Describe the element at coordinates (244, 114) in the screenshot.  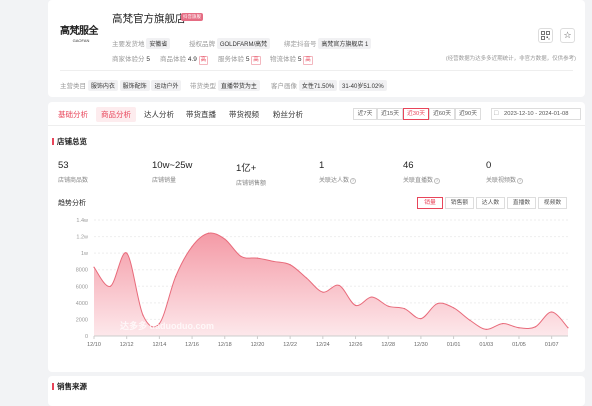
I see `tab-videos: 带货视频` at that location.